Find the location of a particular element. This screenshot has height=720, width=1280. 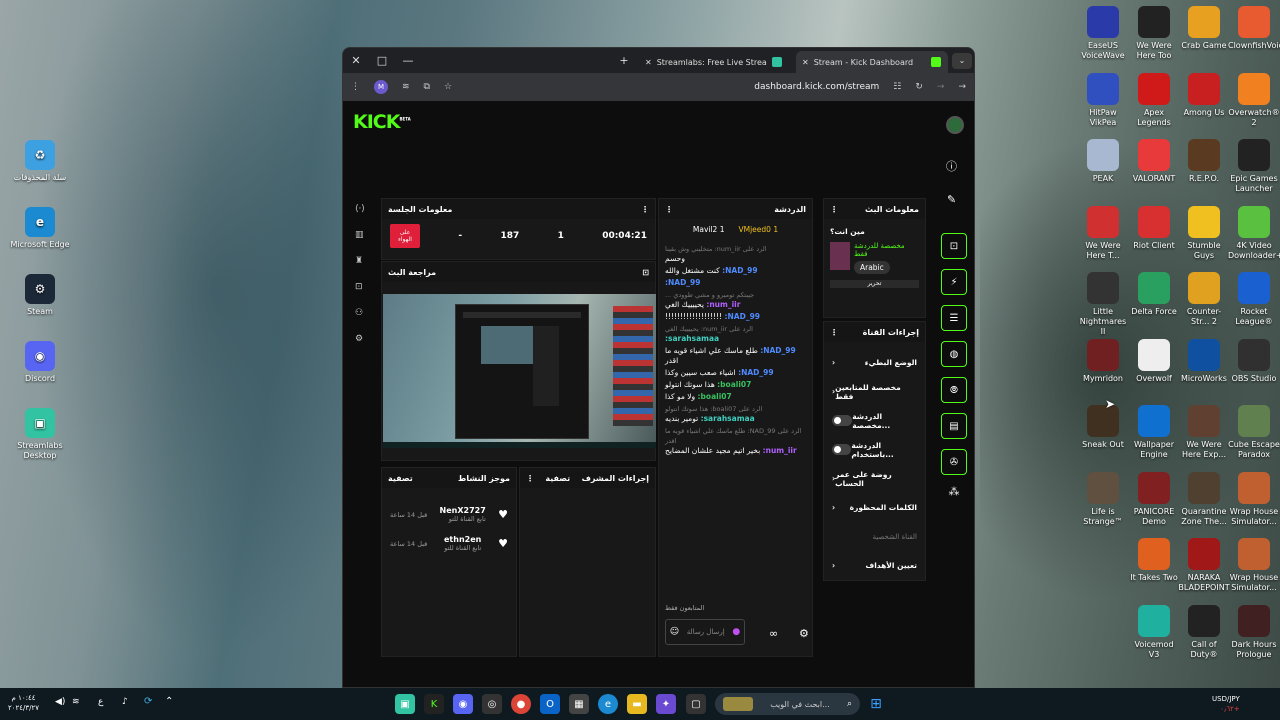

activity-item: قبل 14 ساعة NenX2727 تابع القناة للتو ♥ is located at coordinates (449, 514).